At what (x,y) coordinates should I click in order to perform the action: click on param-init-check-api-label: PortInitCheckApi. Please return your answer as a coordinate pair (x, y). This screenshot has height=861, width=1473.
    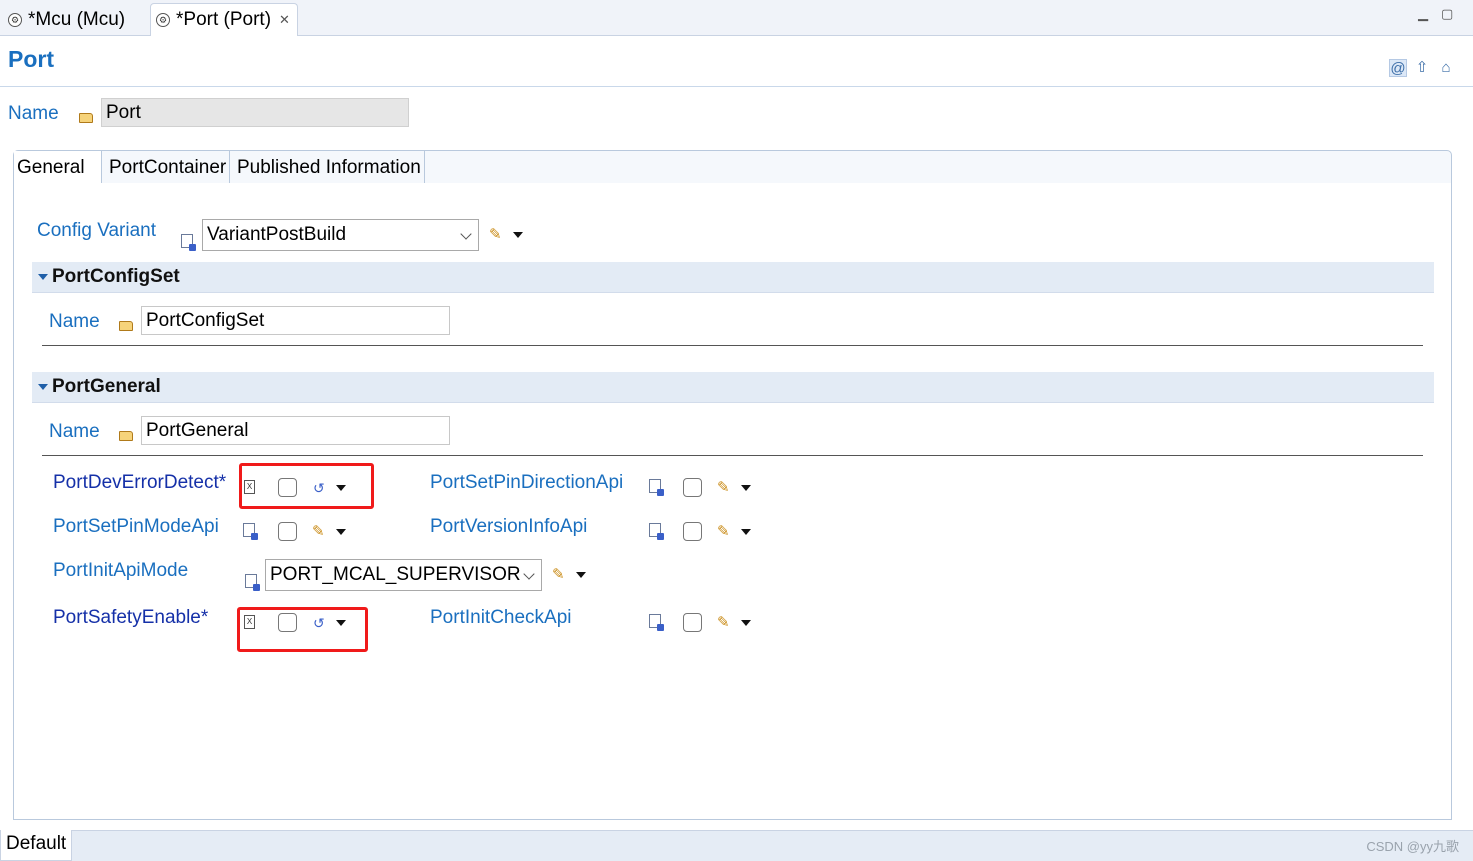
    Looking at the image, I should click on (501, 617).